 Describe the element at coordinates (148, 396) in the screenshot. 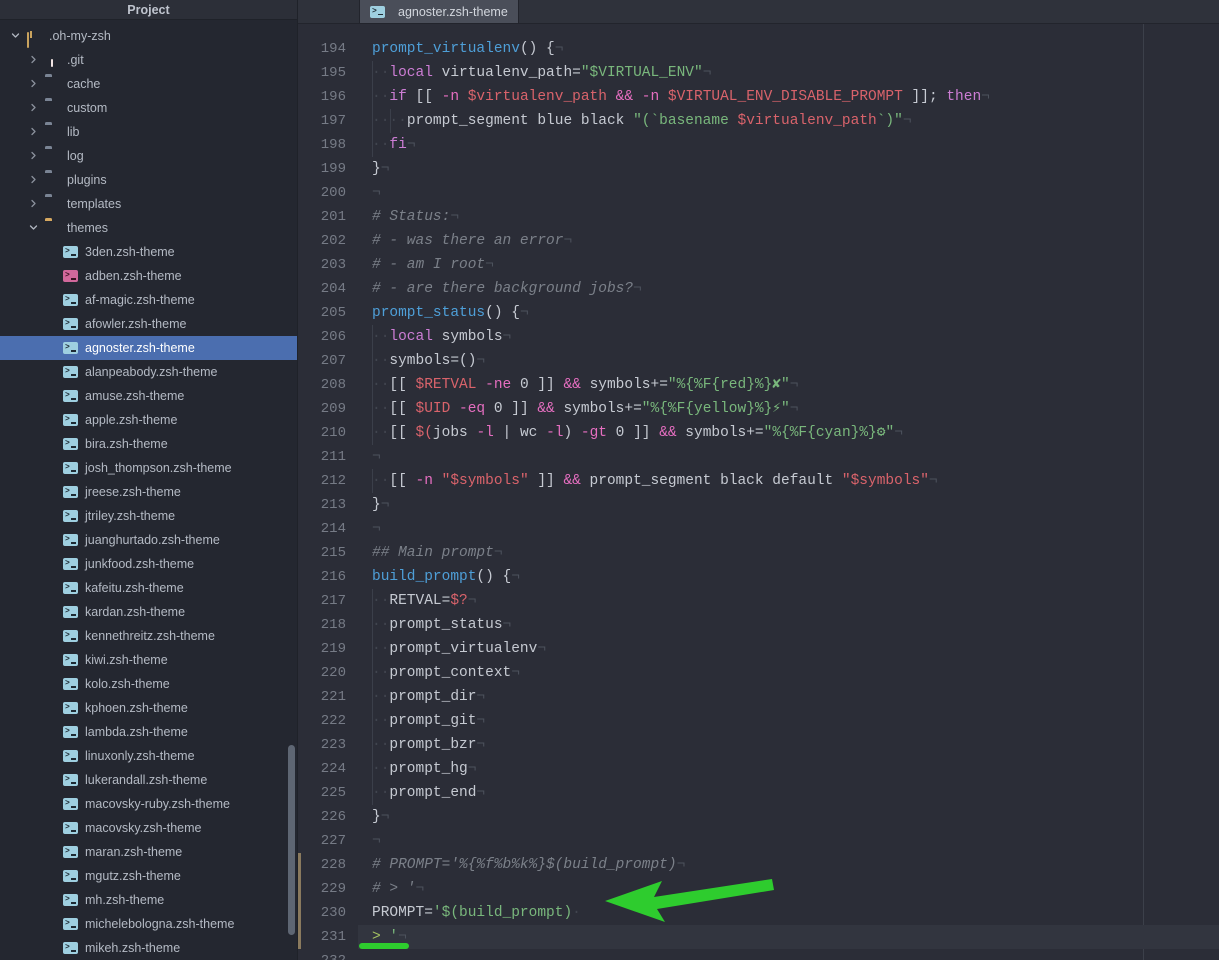

I see `tree-item-amuse-zsh-theme: > amuse.zsh-theme` at that location.